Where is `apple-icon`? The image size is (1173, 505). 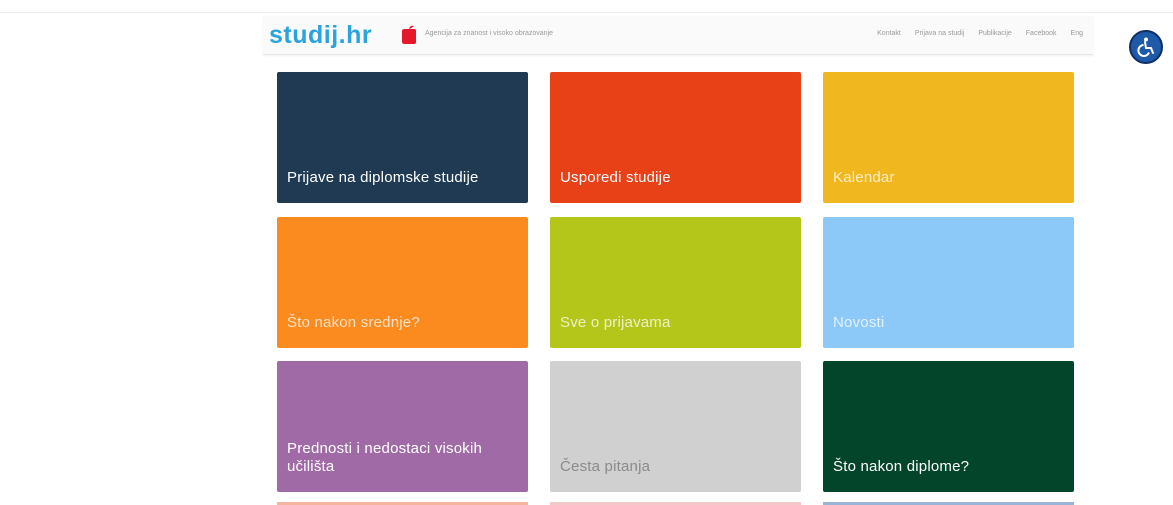
apple-icon is located at coordinates (409, 34).